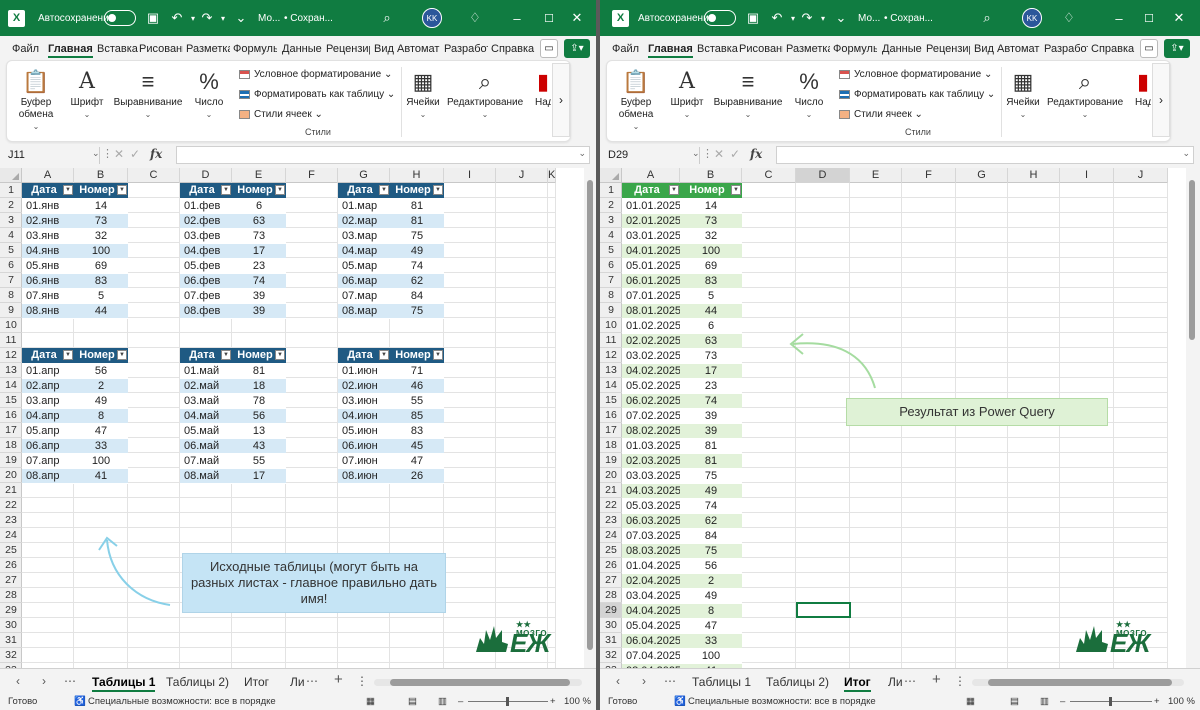 Image resolution: width=1200 pixels, height=710 pixels. Describe the element at coordinates (206, 191) in the screenshot. I see `date-column-header: Дата ▼` at that location.